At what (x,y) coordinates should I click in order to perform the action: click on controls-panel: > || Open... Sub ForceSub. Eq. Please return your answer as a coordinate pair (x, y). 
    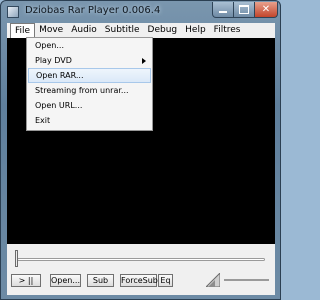
    Looking at the image, I should click on (141, 269).